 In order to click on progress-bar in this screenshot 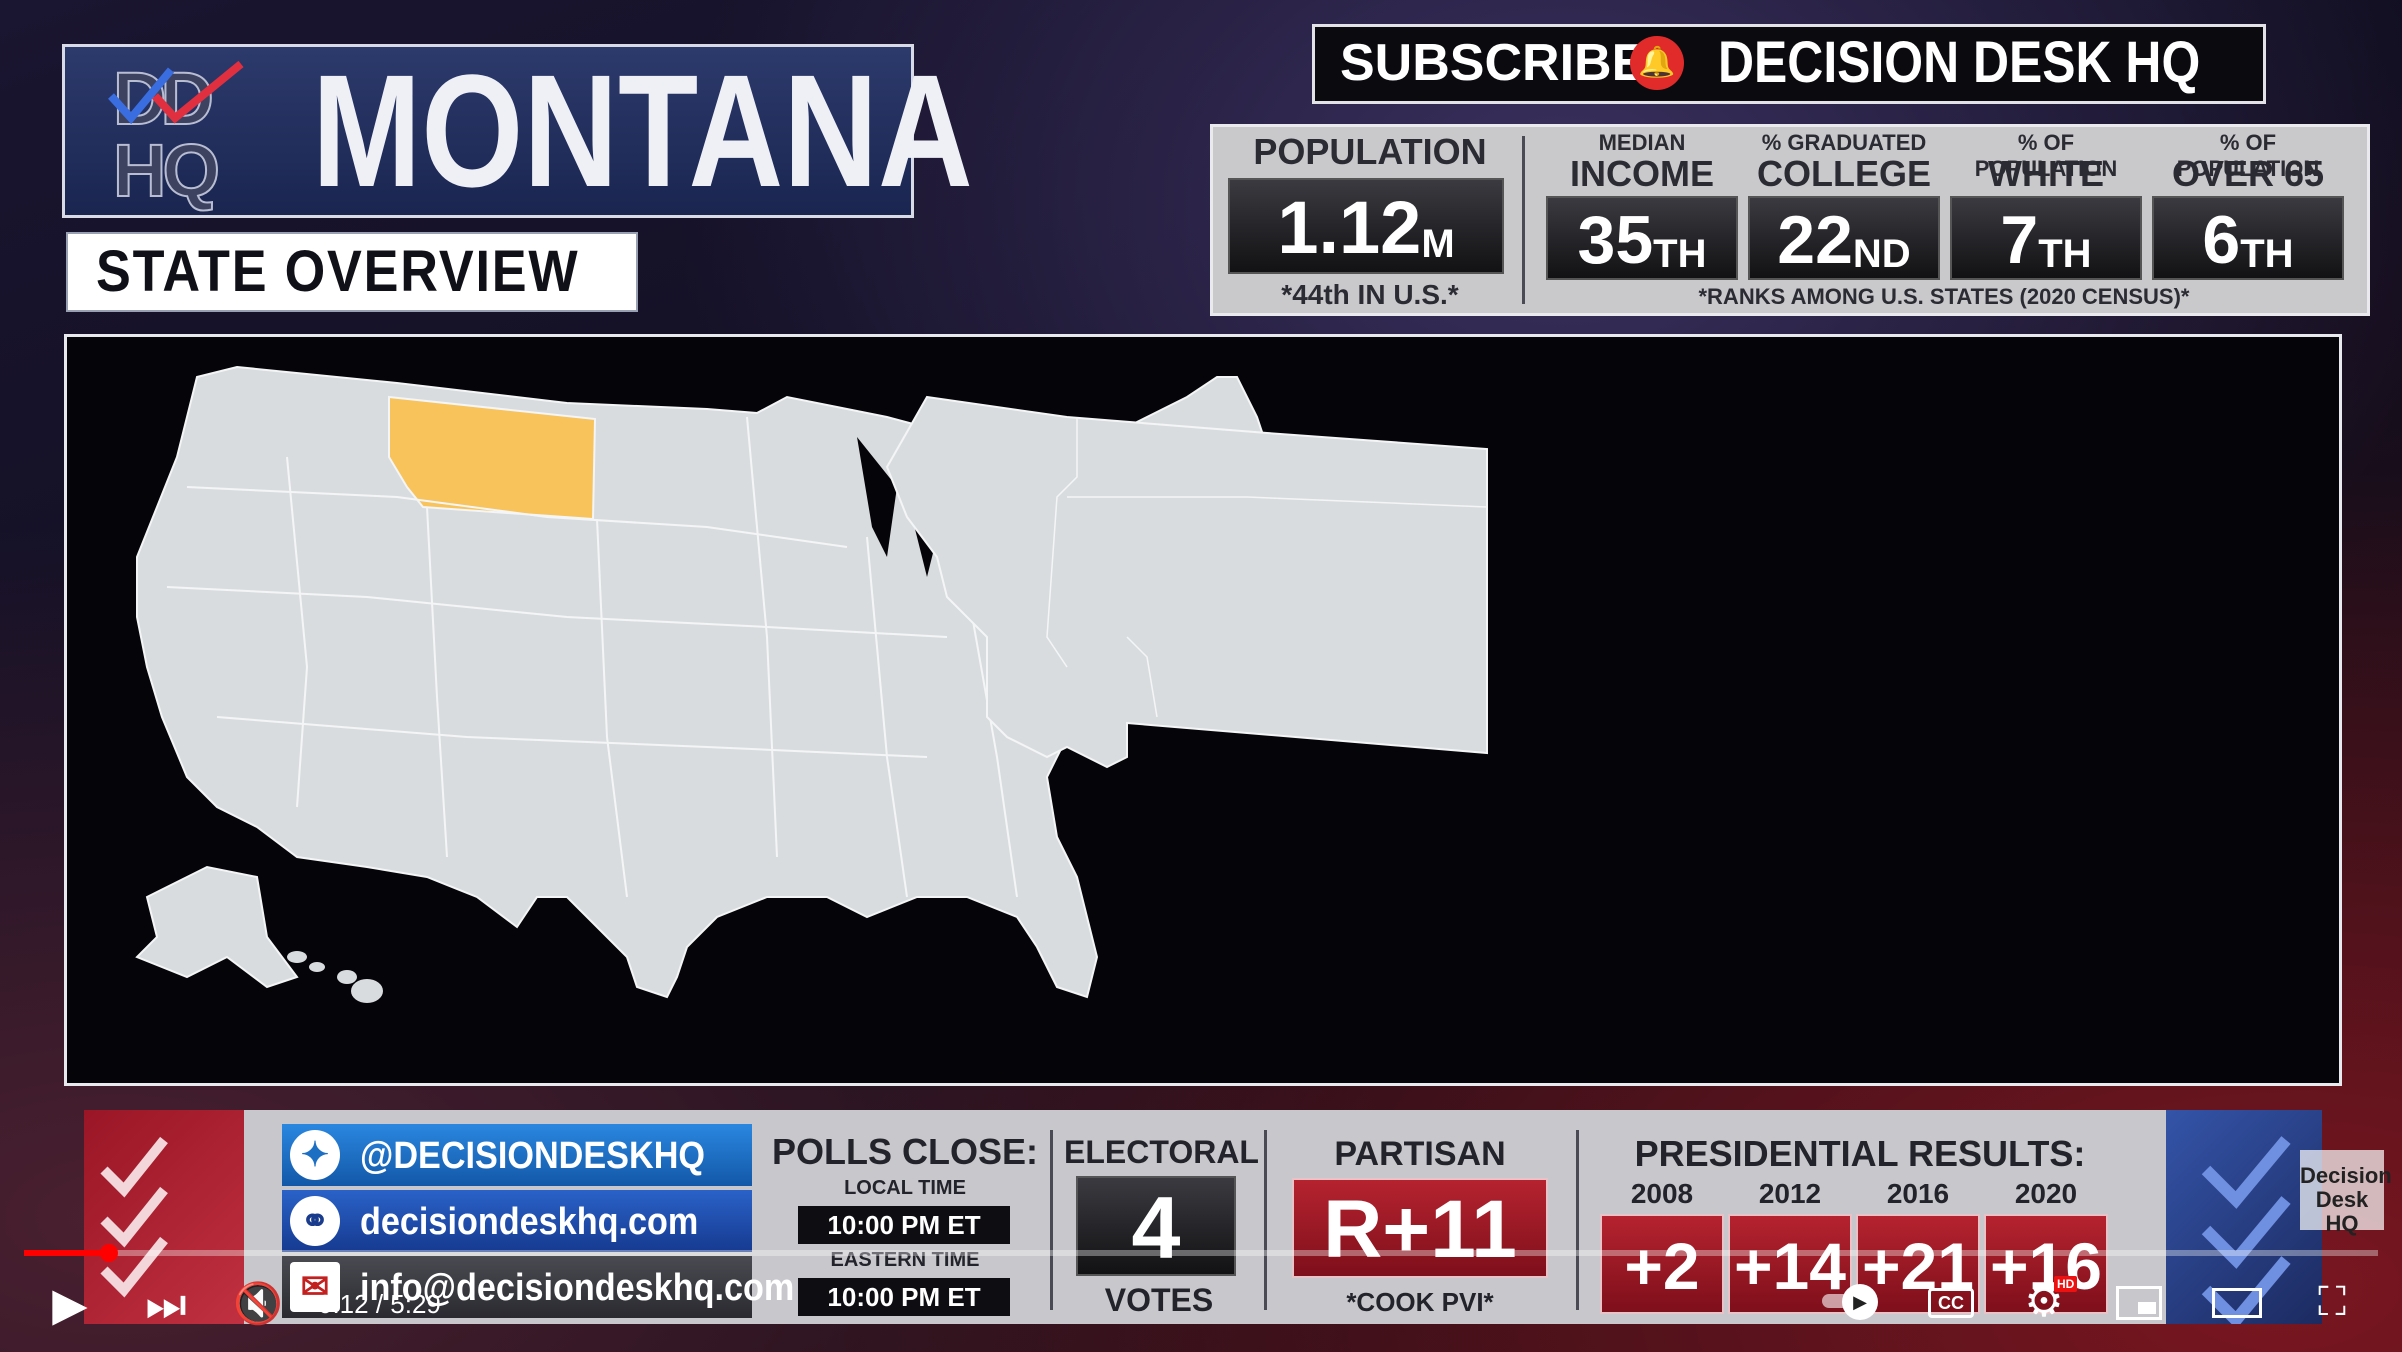, I will do `click(1201, 1253)`.